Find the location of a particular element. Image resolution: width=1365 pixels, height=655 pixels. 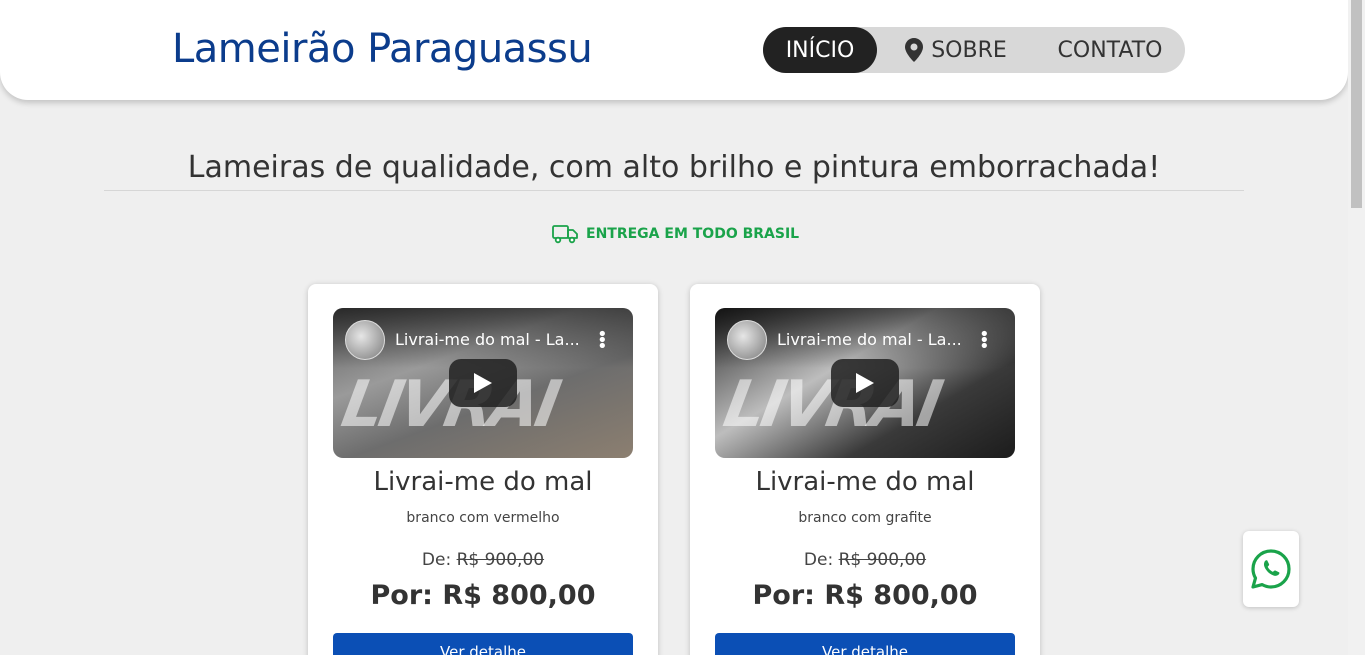

nav-item-label: CONTATO is located at coordinates (1110, 50).